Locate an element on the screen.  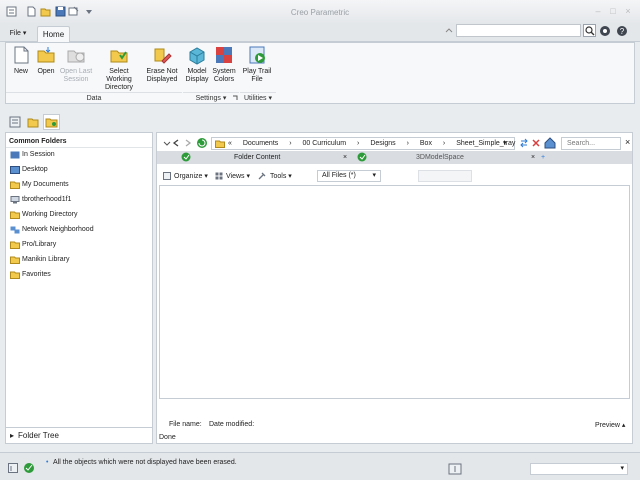
title-bar: Creo Parametric – □ × is located at coordinates (320, 12).